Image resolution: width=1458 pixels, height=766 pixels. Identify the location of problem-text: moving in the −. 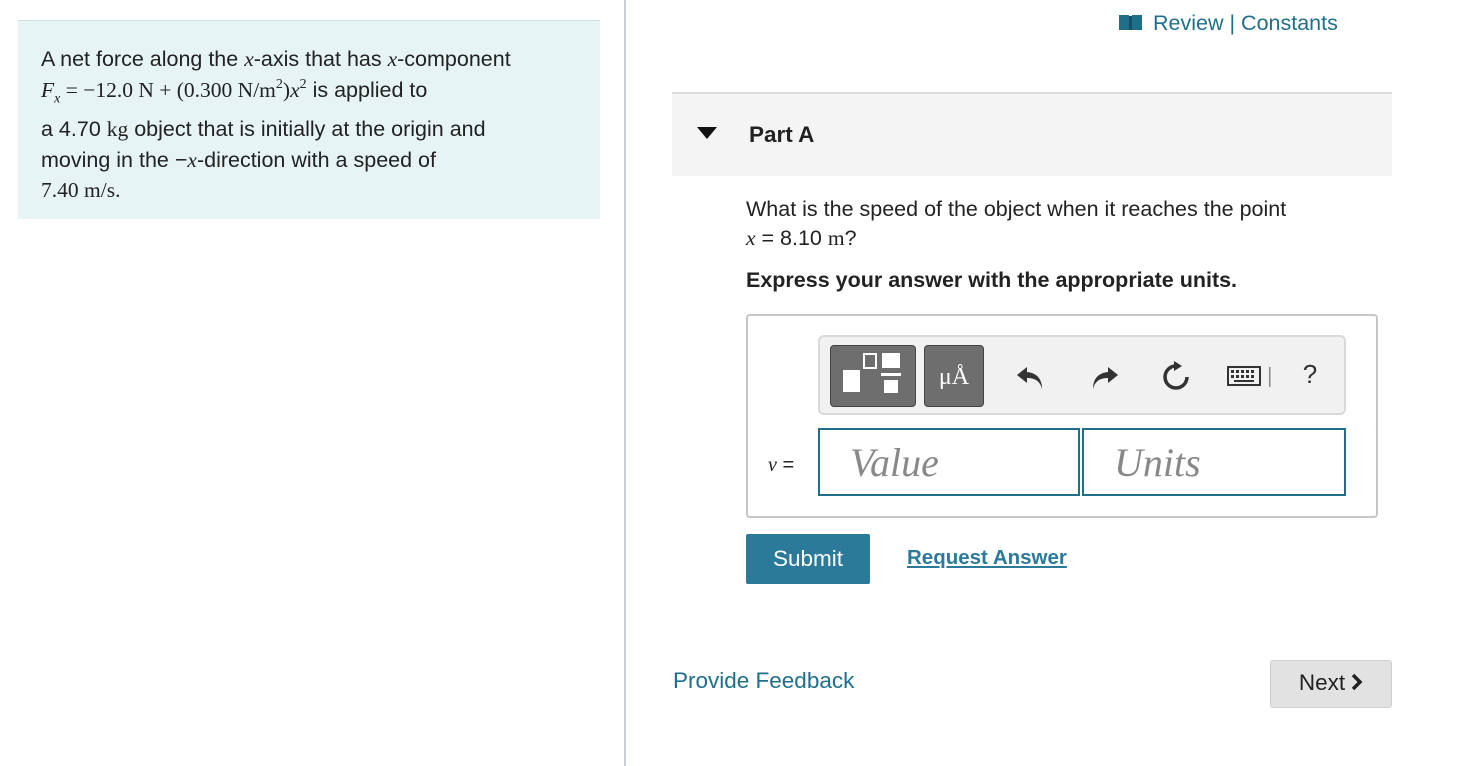
(114, 159).